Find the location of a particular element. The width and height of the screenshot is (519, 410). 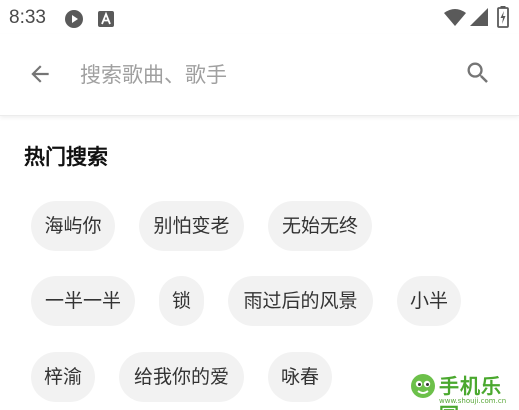

hot-search-chip: 无始无终 is located at coordinates (320, 226).